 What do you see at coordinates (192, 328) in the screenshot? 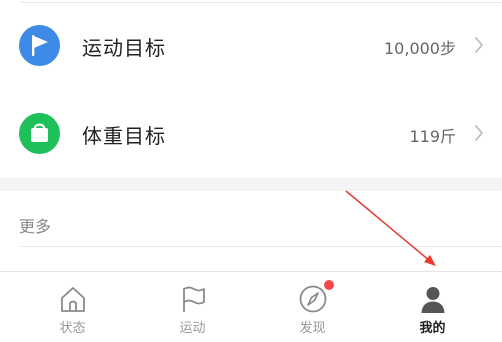
I see `tab-exercise-label: 运动` at bounding box center [192, 328].